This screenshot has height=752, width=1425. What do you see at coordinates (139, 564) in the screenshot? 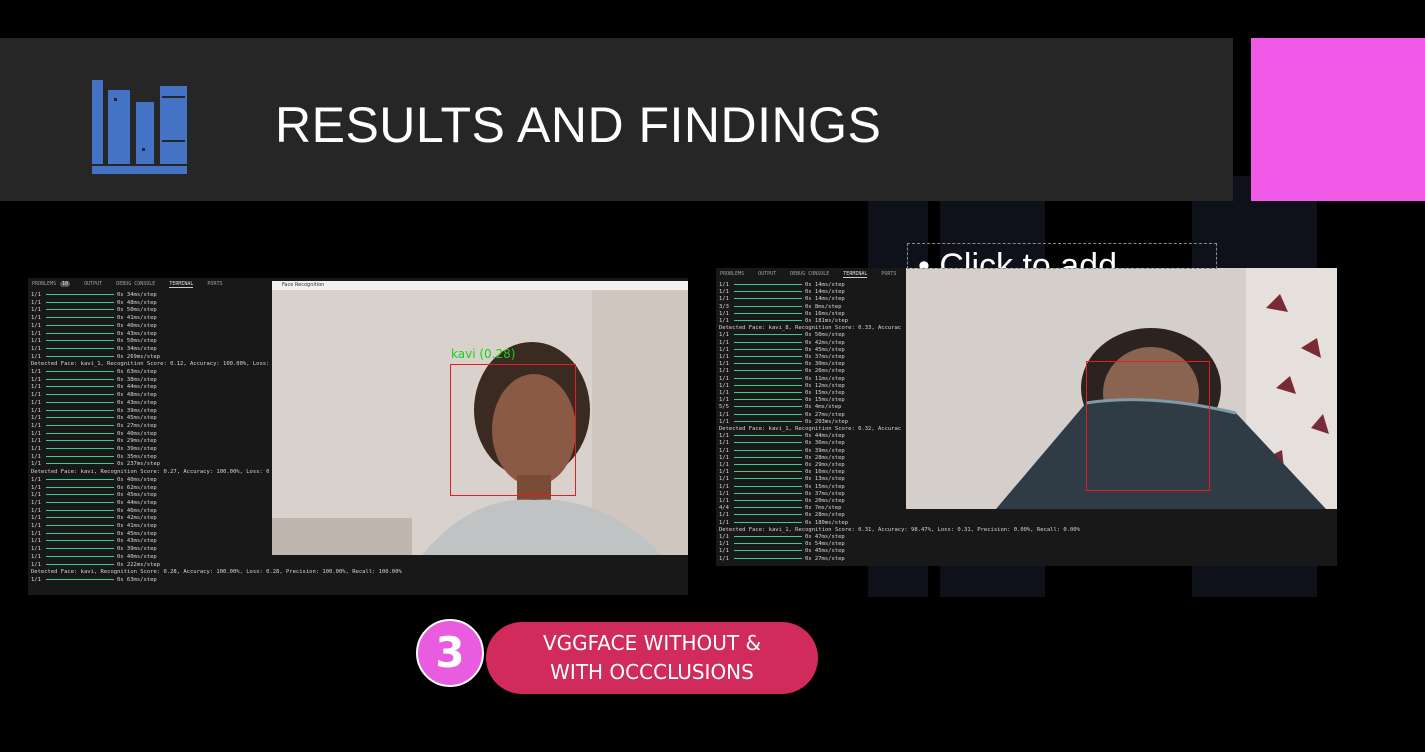
I see `step-time: 0s 222ms/step` at bounding box center [139, 564].